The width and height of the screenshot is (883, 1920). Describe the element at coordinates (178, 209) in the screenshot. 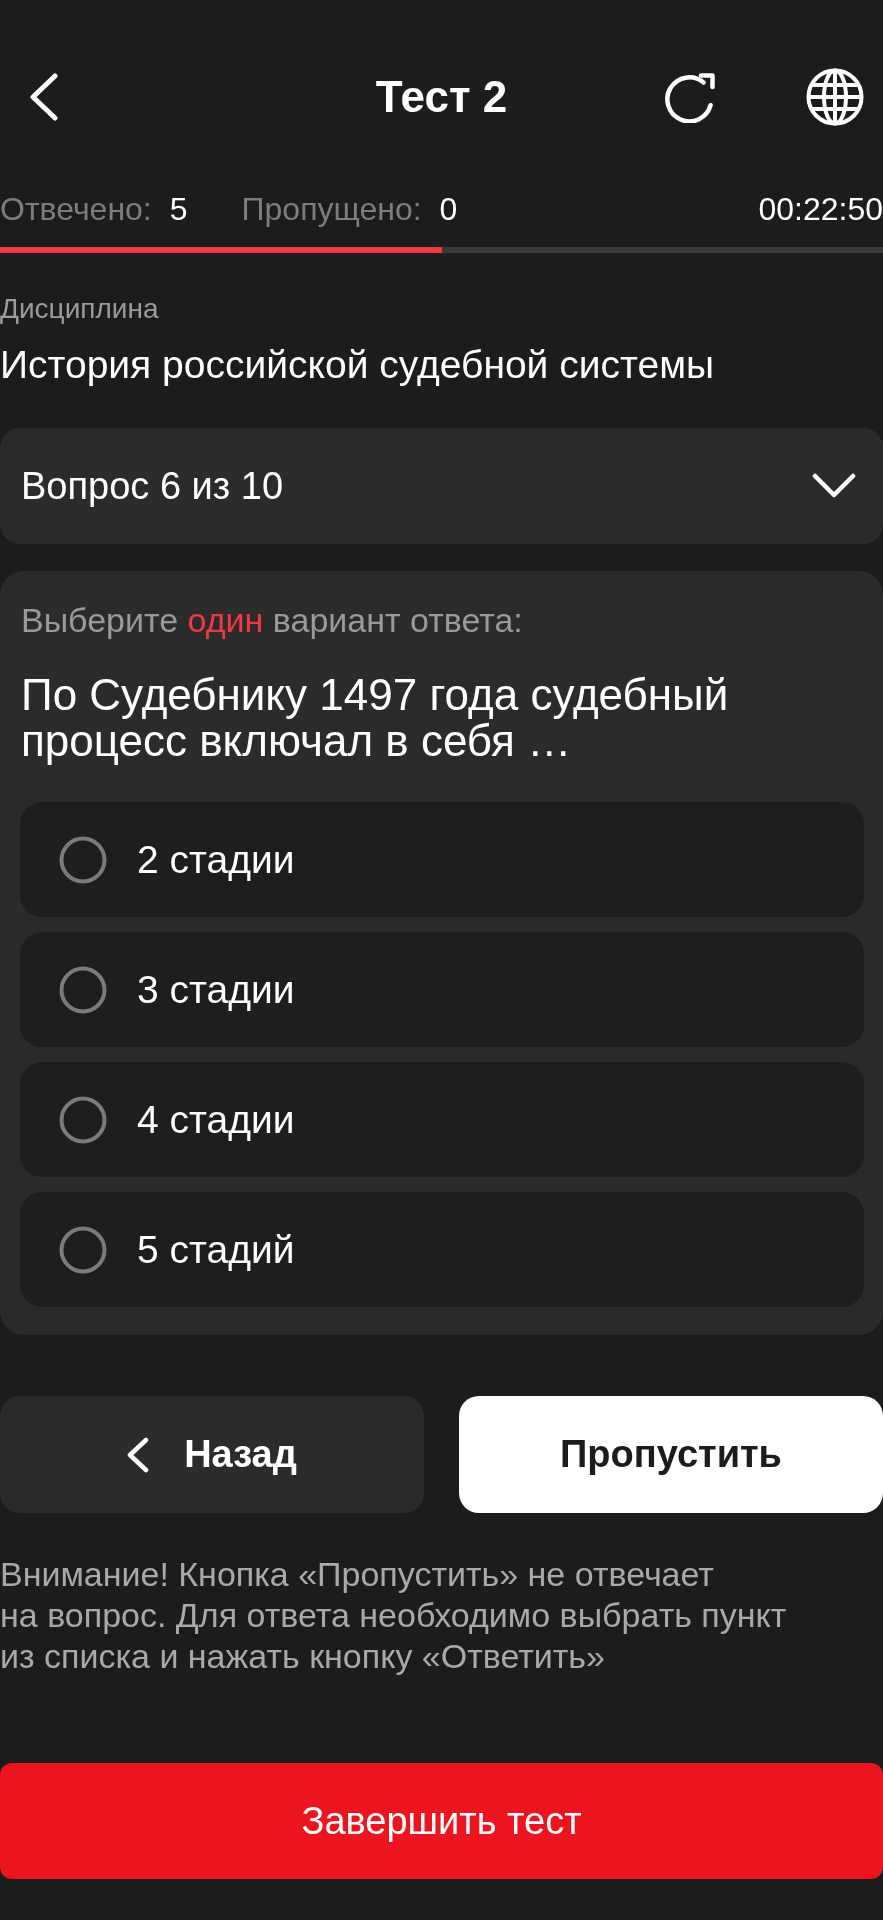

I see `counter-value: 5` at that location.